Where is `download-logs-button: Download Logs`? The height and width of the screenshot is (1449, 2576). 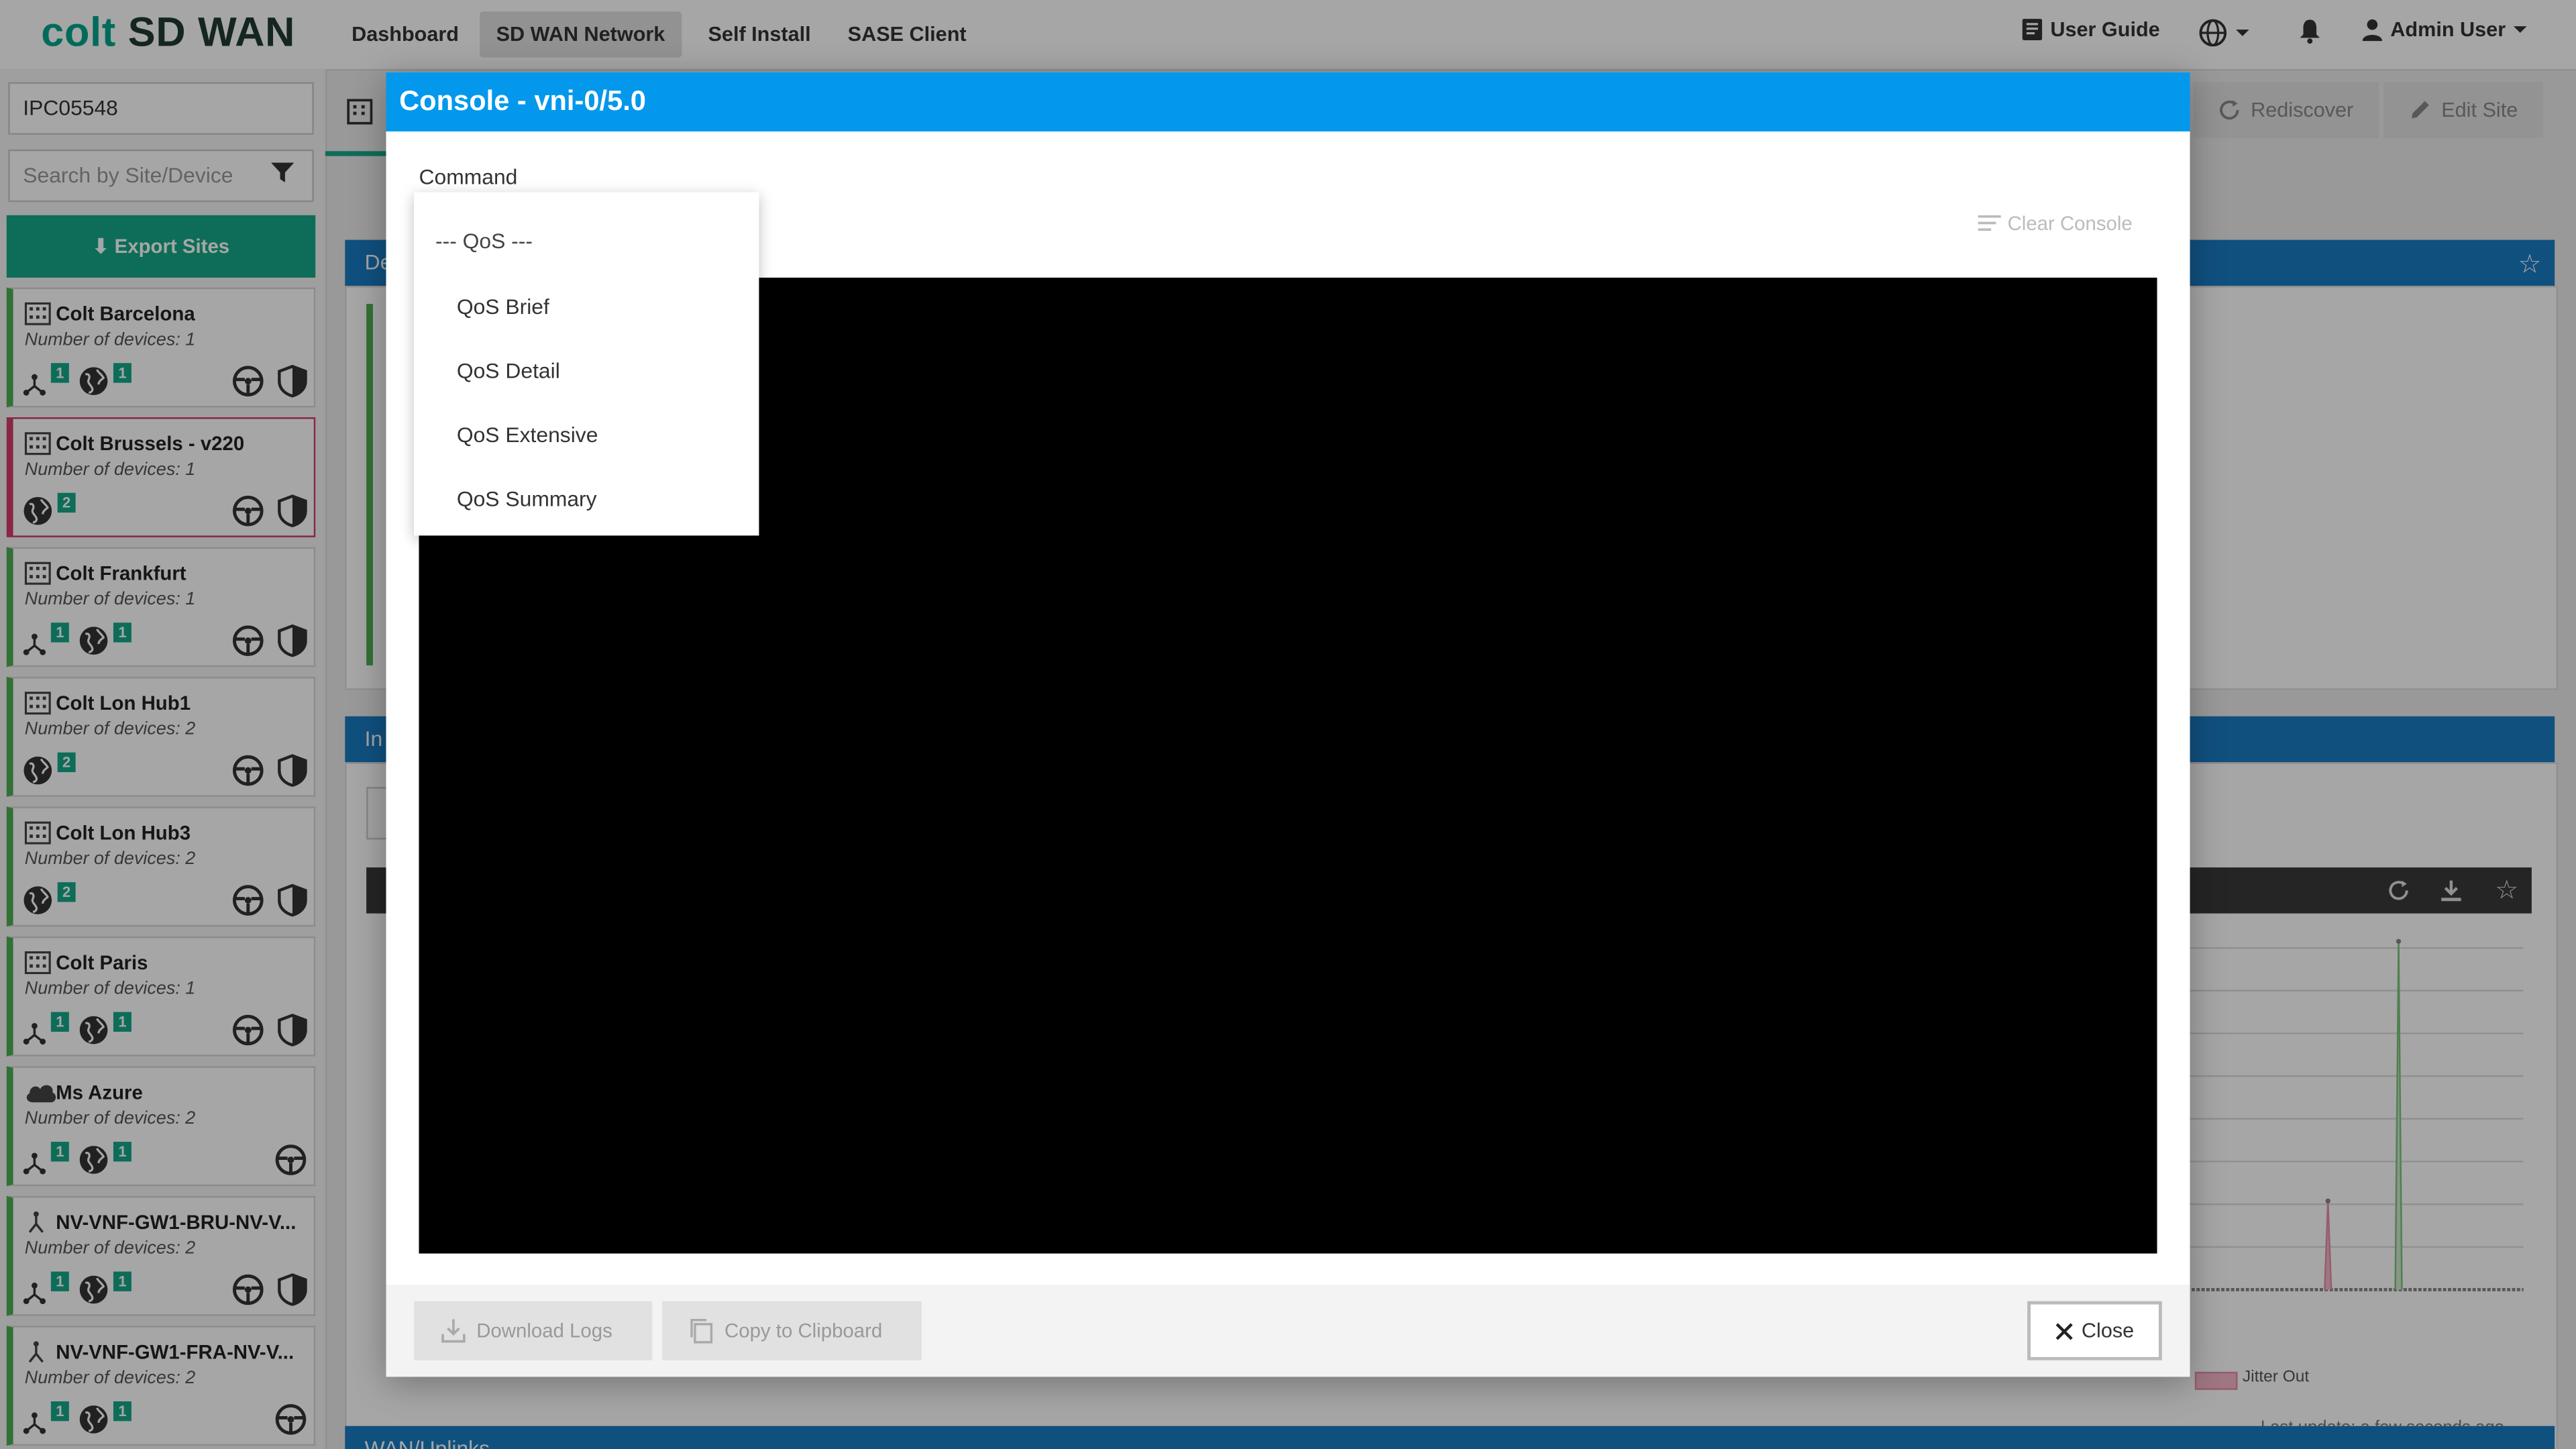 download-logs-button: Download Logs is located at coordinates (533, 1330).